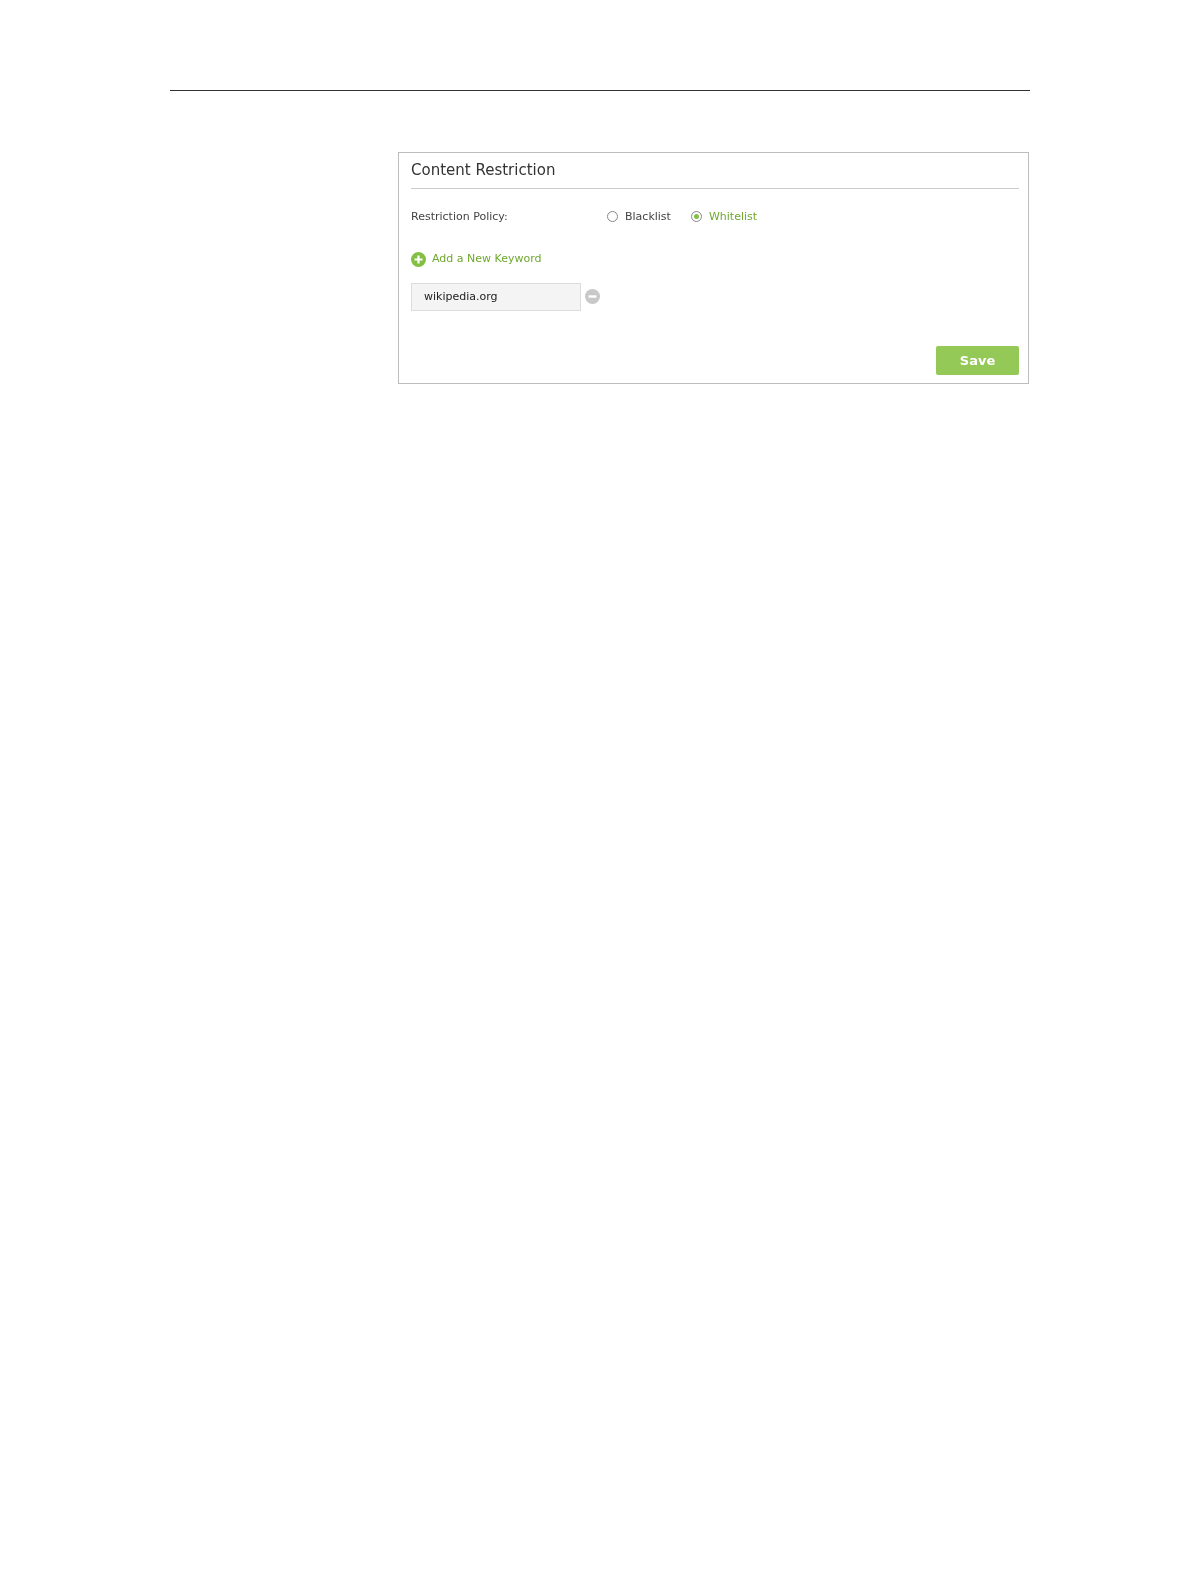 This screenshot has height=1583, width=1197. I want to click on radio-option: Blacklist, so click(639, 216).